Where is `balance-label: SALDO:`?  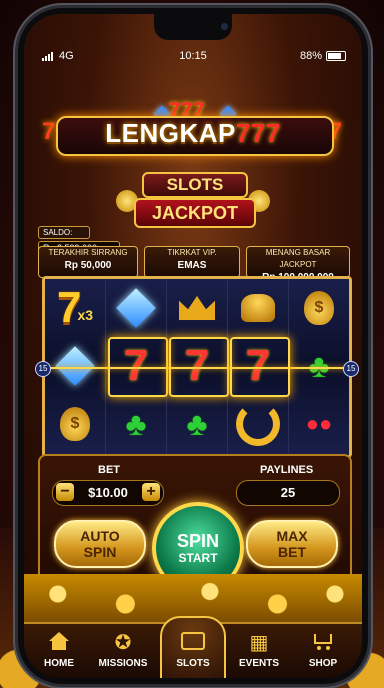
balance-label: SALDO: is located at coordinates (64, 232).